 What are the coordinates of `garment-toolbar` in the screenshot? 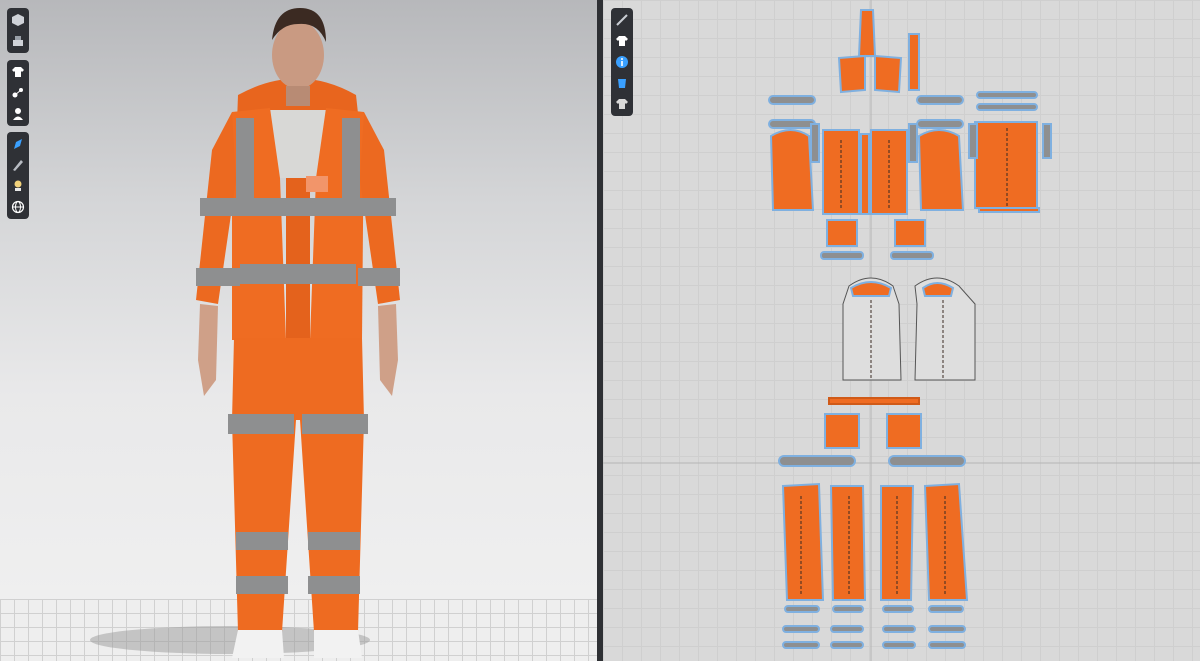 It's located at (18, 93).